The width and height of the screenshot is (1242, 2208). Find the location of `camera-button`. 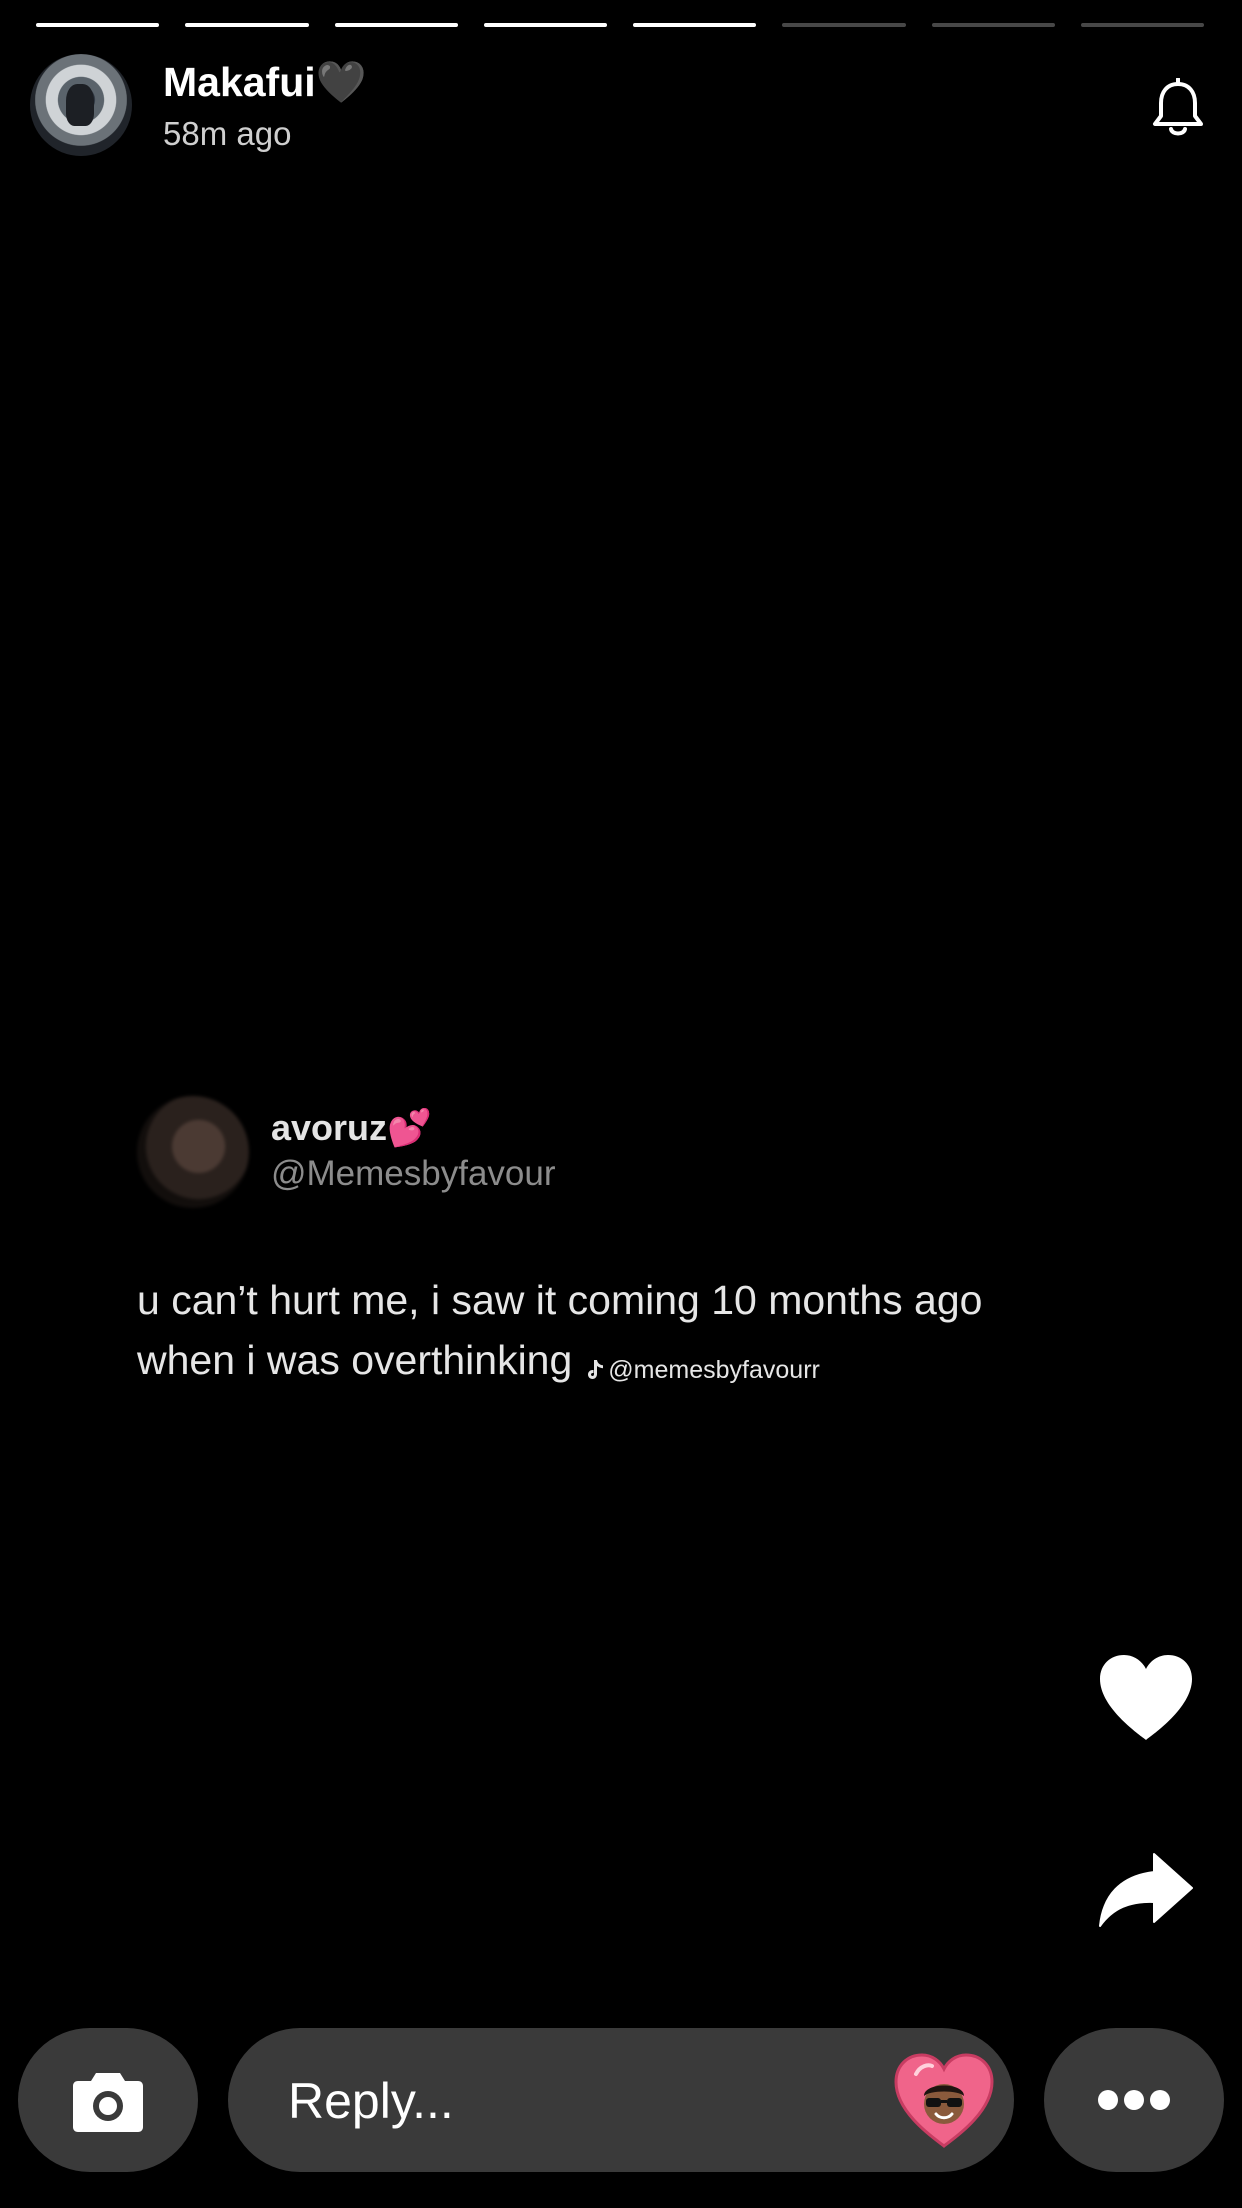

camera-button is located at coordinates (108, 2100).